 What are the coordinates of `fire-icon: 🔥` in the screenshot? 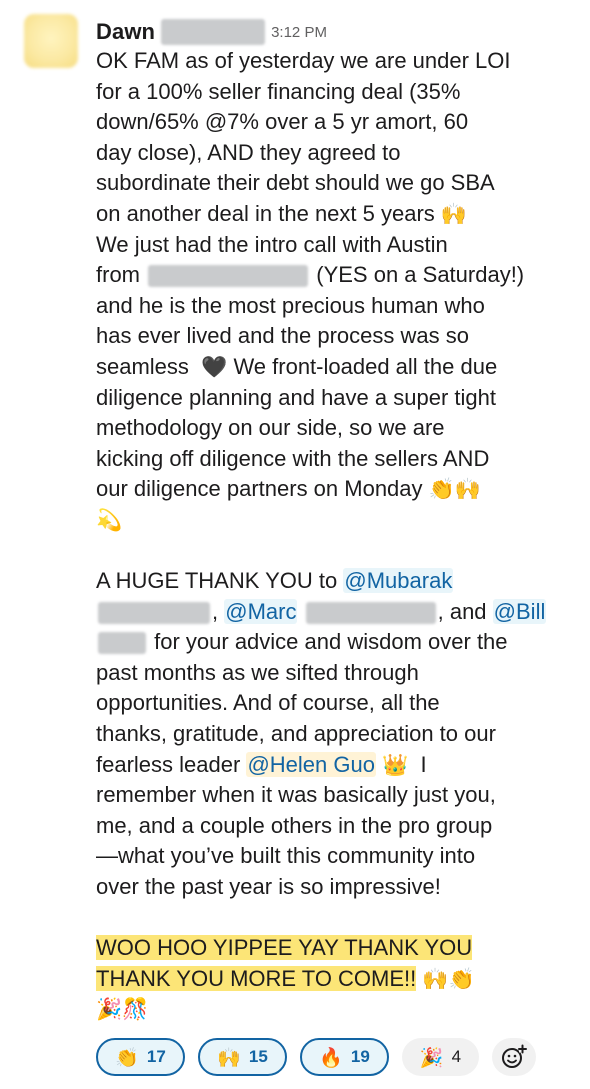 It's located at (331, 1057).